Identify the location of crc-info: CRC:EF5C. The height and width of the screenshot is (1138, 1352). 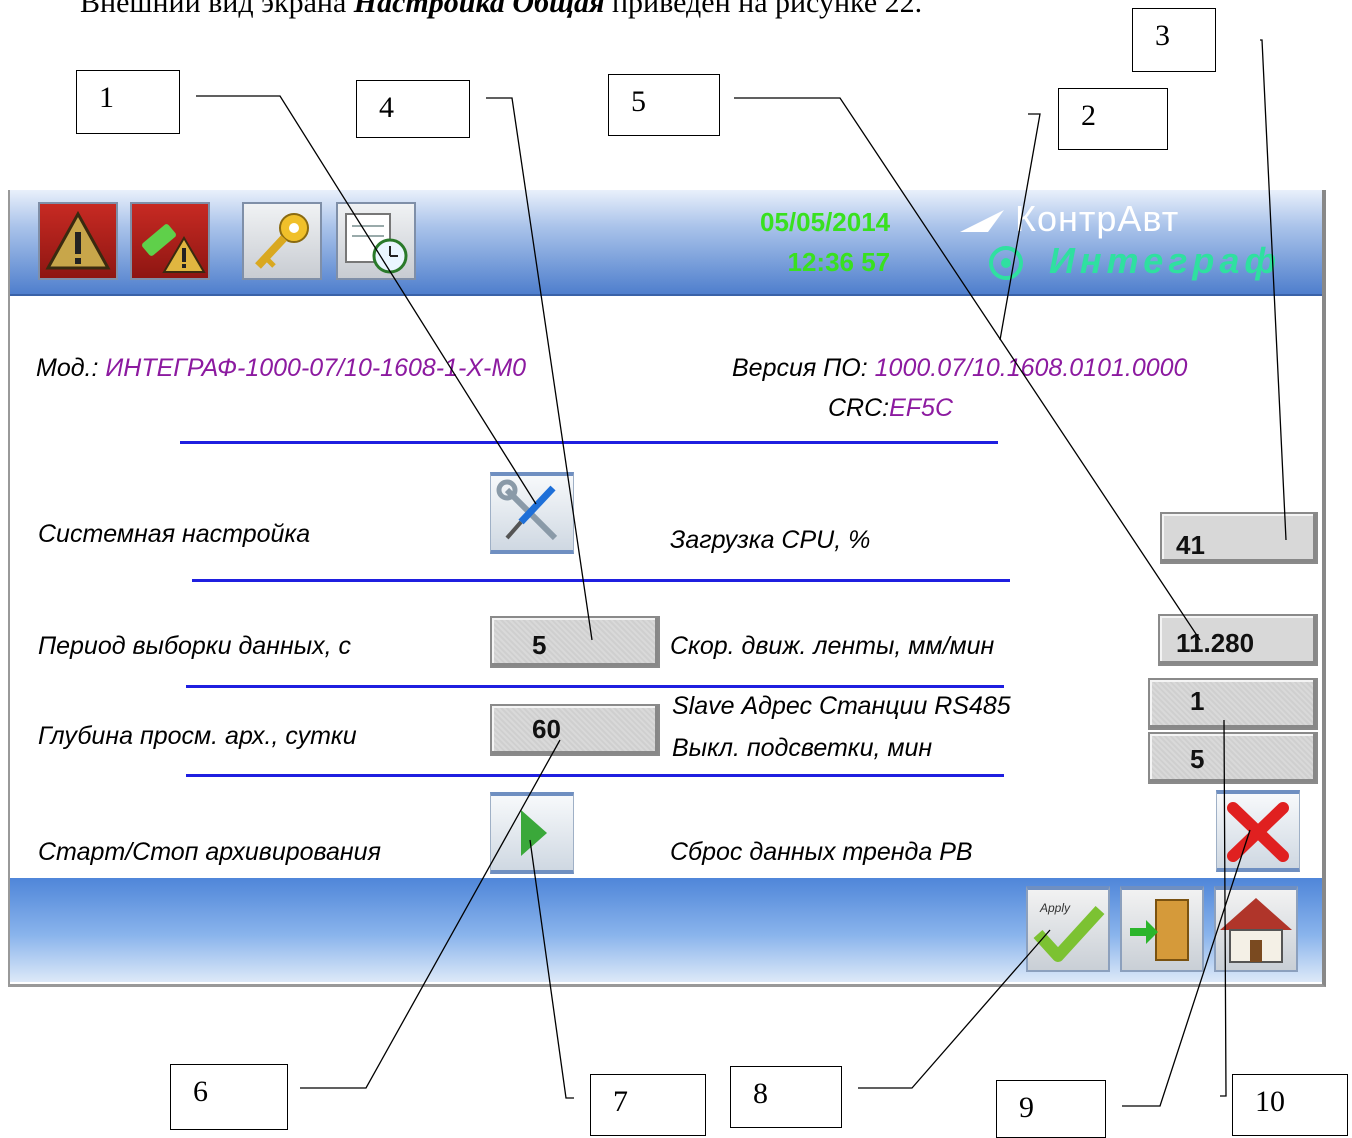
(891, 408).